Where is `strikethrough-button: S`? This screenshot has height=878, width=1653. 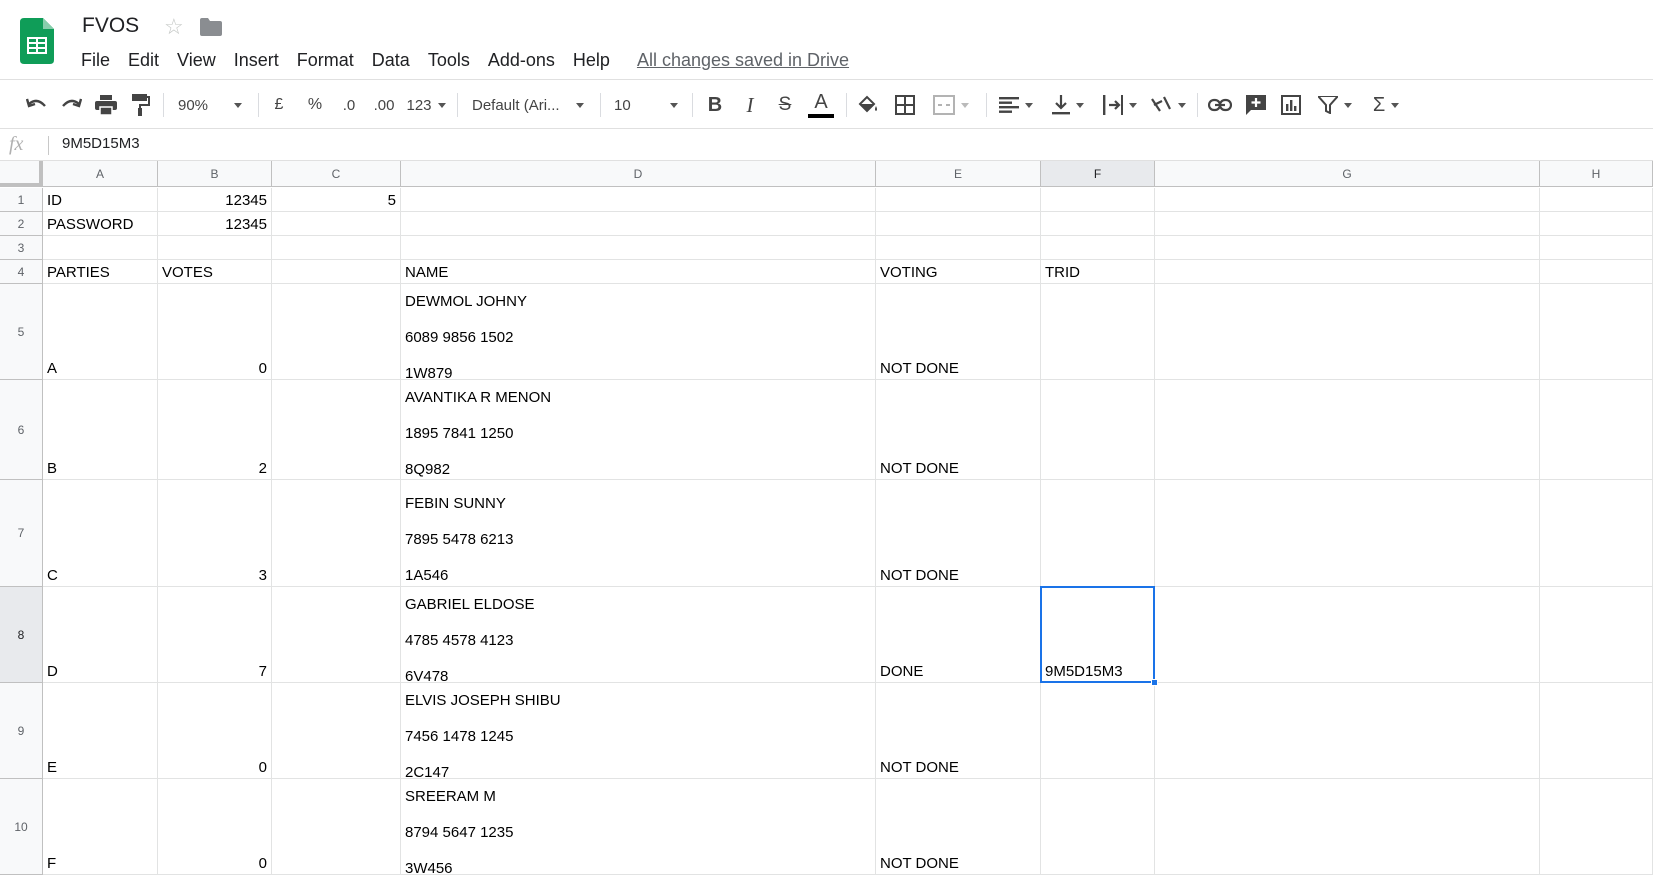 strikethrough-button: S is located at coordinates (785, 105).